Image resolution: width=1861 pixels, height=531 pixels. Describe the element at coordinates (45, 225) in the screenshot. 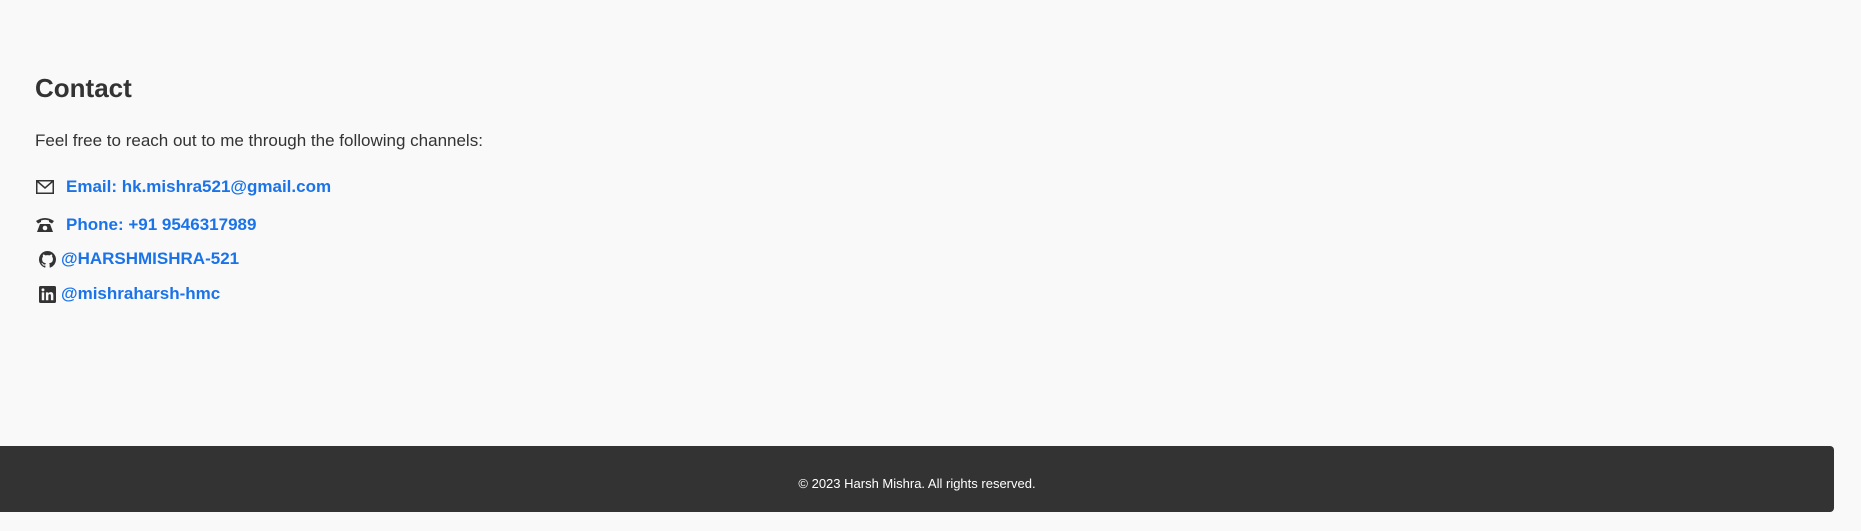

I see `telephone-icon` at that location.